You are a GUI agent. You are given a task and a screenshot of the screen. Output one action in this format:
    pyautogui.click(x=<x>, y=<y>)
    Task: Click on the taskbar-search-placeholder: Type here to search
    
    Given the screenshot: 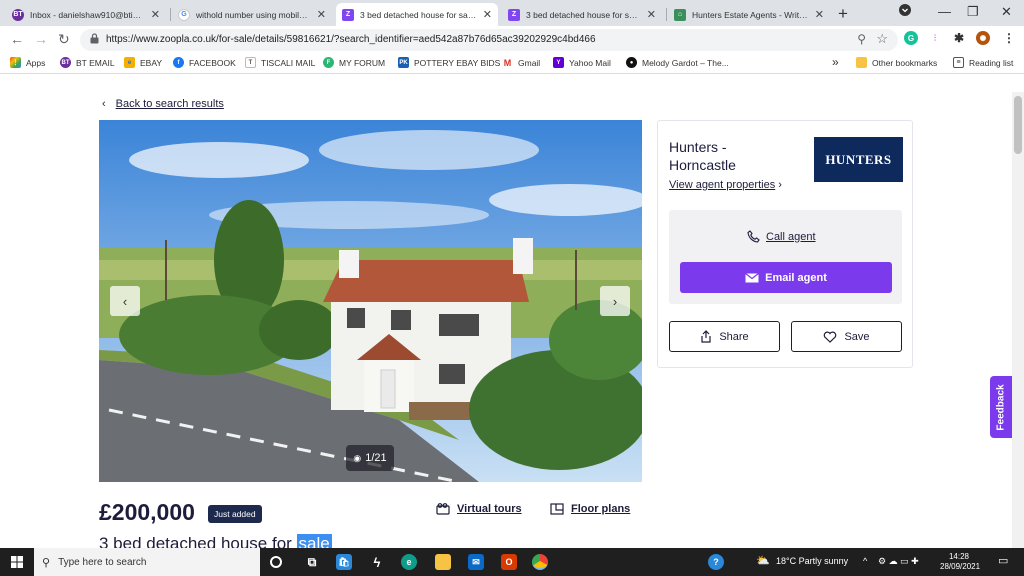 What is the action you would take?
    pyautogui.click(x=102, y=562)
    